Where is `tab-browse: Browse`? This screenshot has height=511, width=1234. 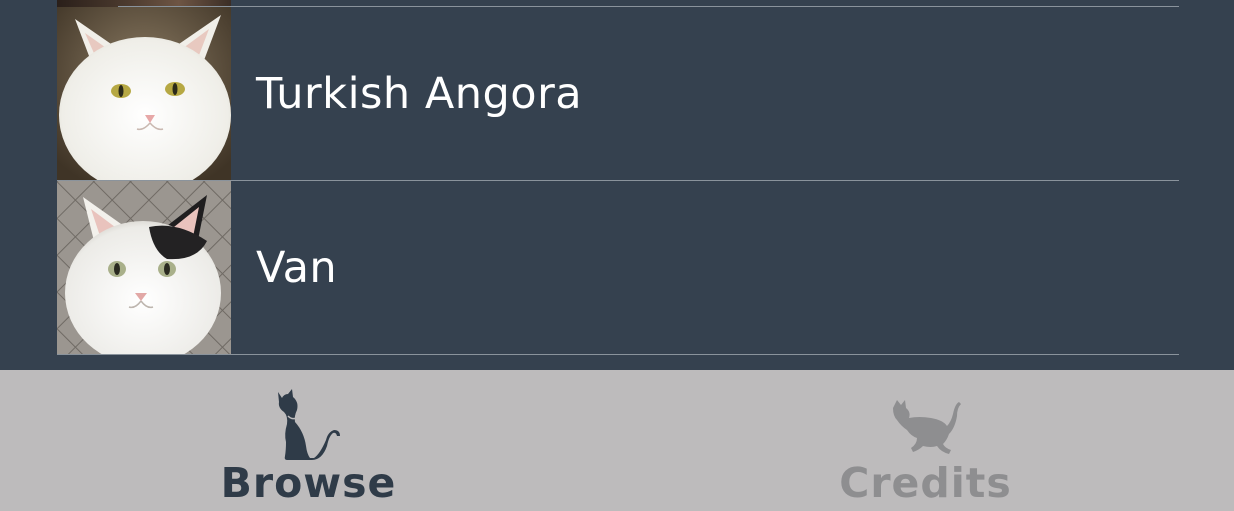 tab-browse: Browse is located at coordinates (308, 440).